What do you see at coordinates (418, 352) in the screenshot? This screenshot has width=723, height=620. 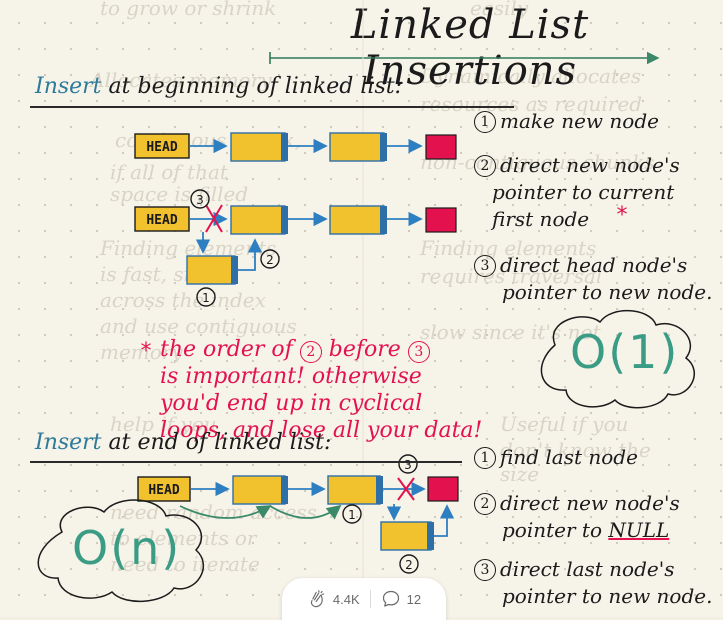 I see `note-number: 3` at bounding box center [418, 352].